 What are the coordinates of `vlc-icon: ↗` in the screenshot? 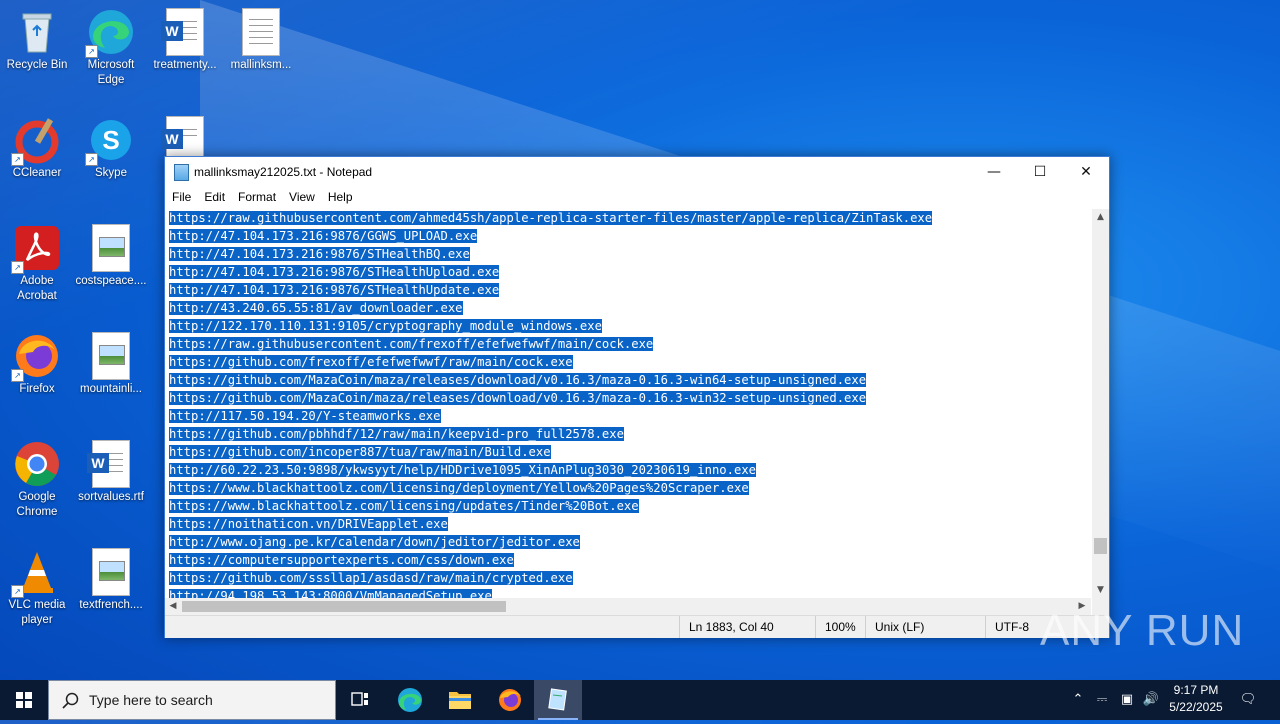 It's located at (36, 573).